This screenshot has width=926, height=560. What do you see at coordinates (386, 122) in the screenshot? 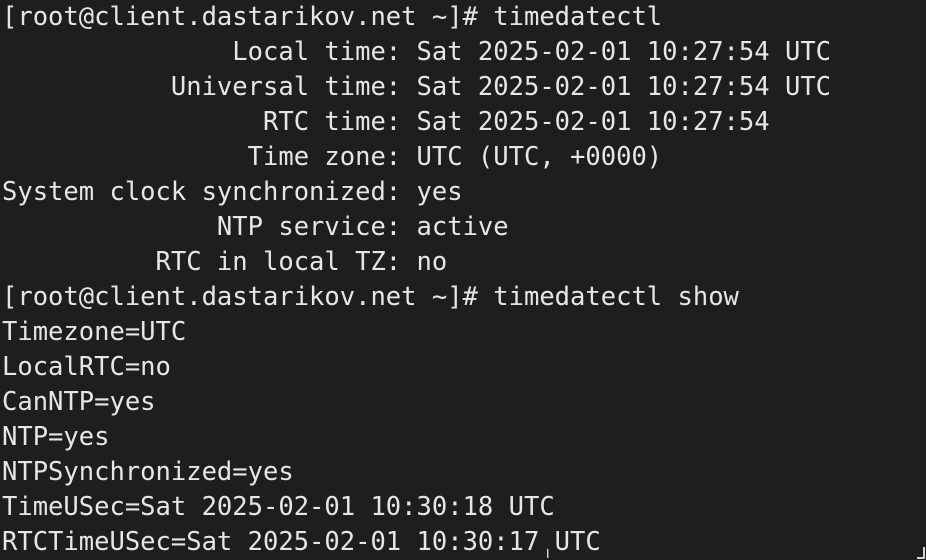
I see `terminal-line-rtc-time: RTC time: Sat 2025-02-01 10:27:54` at bounding box center [386, 122].